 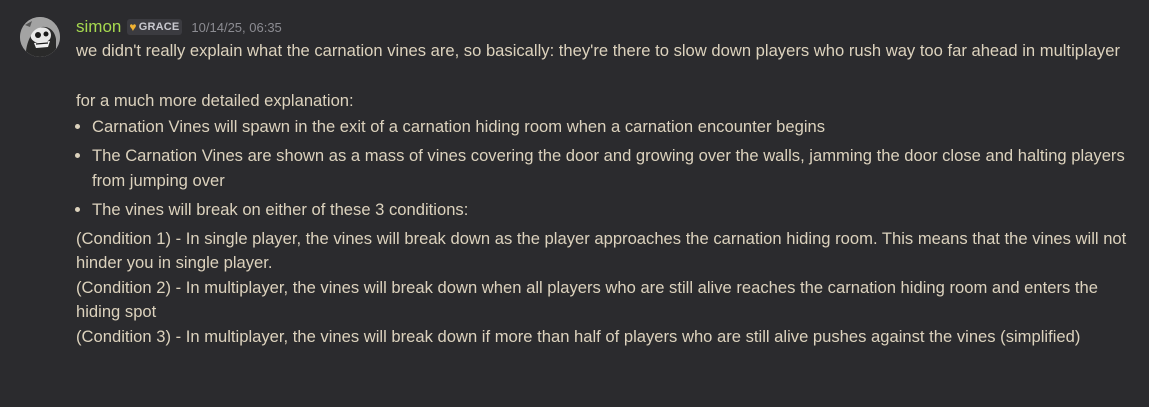 I want to click on guild-tag: ♥ GRACE, so click(x=155, y=27).